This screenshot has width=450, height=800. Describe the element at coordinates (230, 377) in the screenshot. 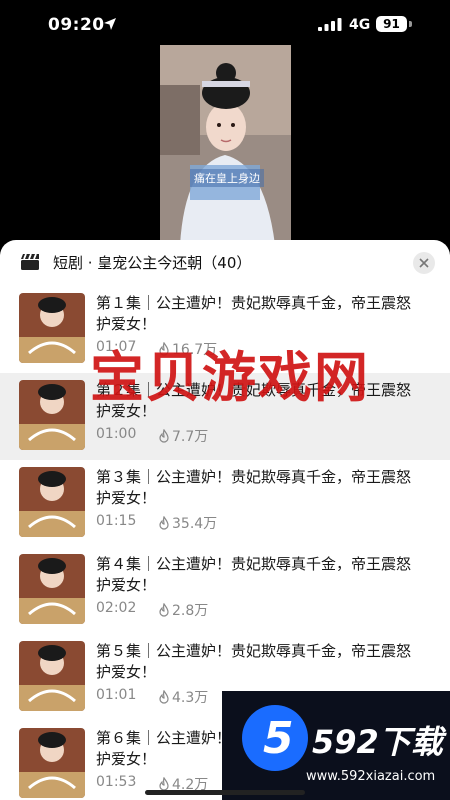

I see `site-watermark: 宝贝游戏网` at that location.